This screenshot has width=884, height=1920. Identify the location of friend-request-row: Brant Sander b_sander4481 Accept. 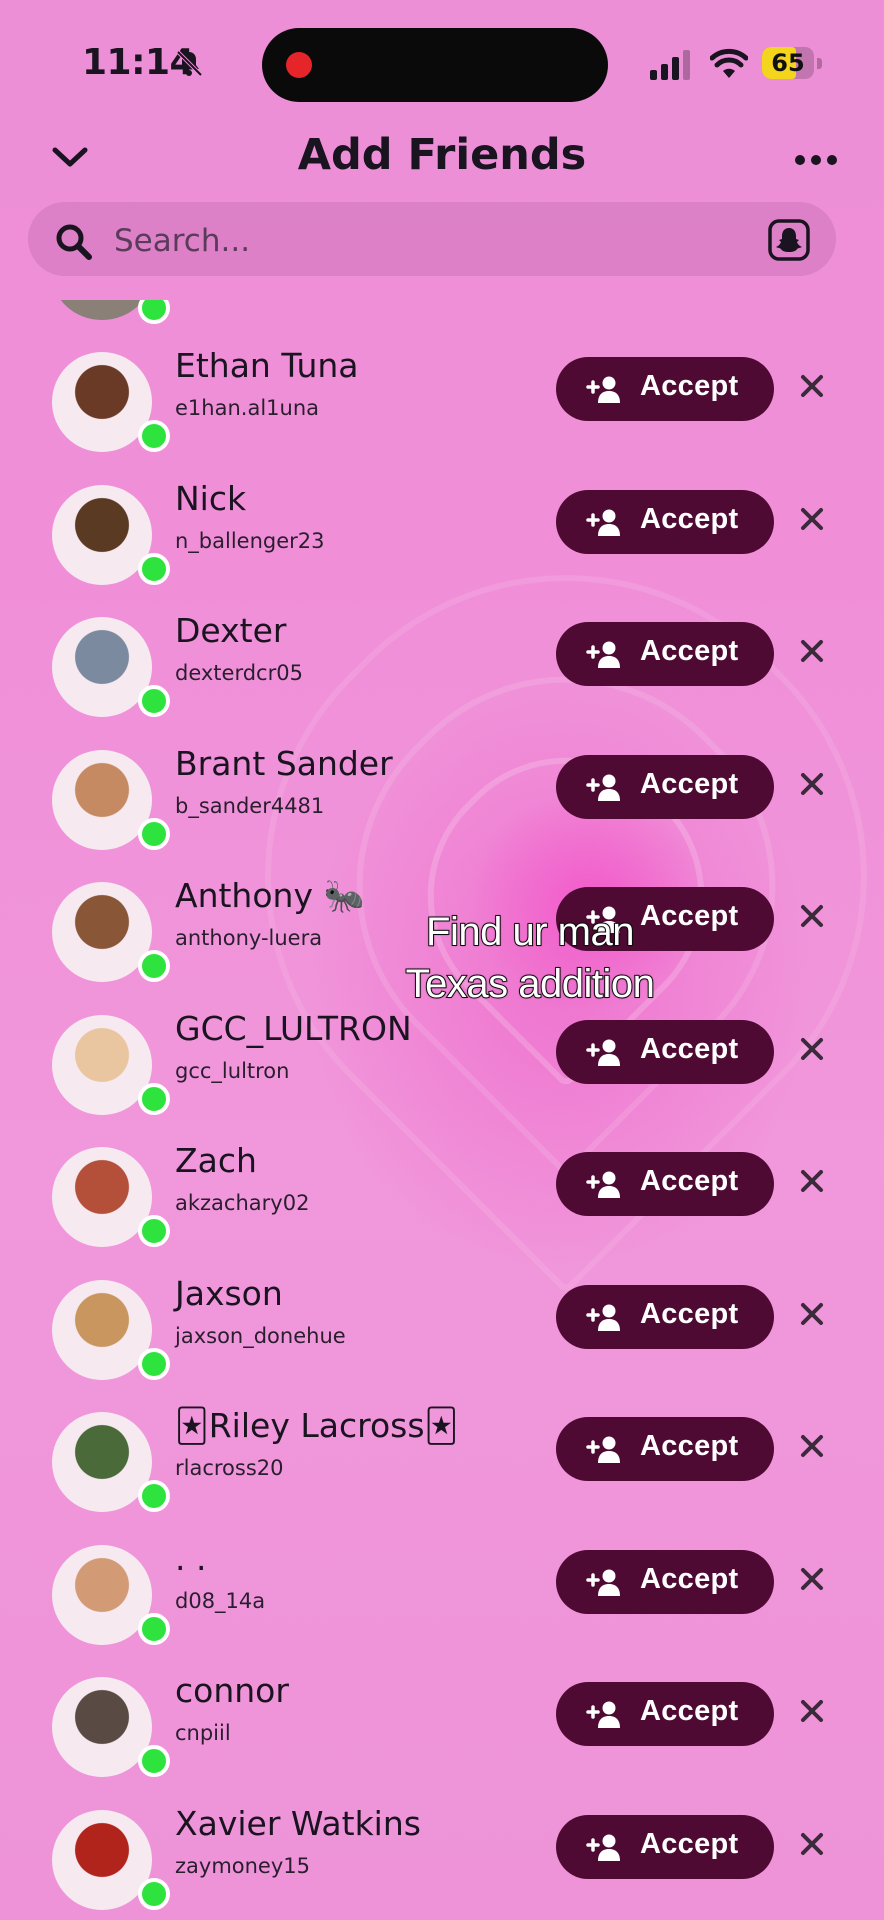
(442, 796).